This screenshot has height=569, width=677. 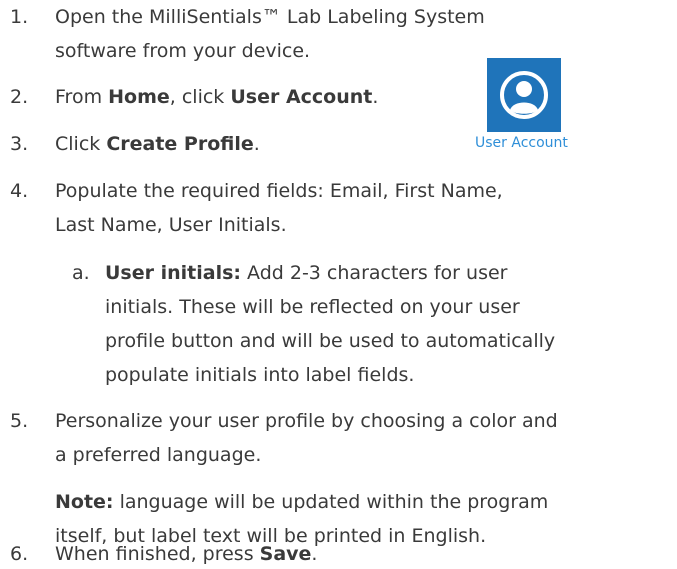 I want to click on step-text-line: a preferred language., so click(x=158, y=455).